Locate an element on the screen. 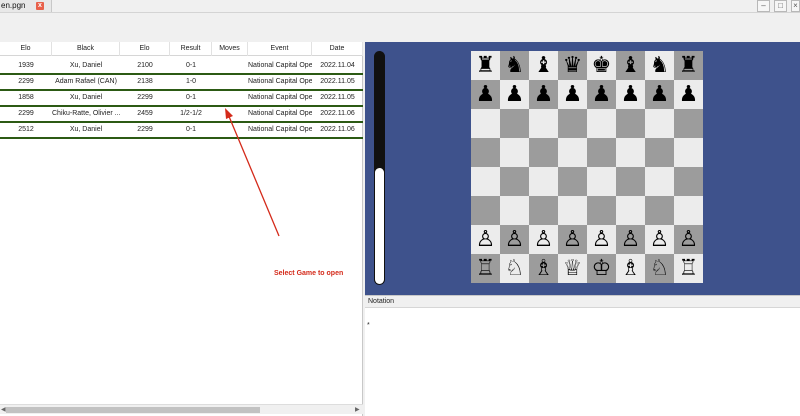 This screenshot has height=416, width=800. square-f2: ♙ is located at coordinates (630, 239).